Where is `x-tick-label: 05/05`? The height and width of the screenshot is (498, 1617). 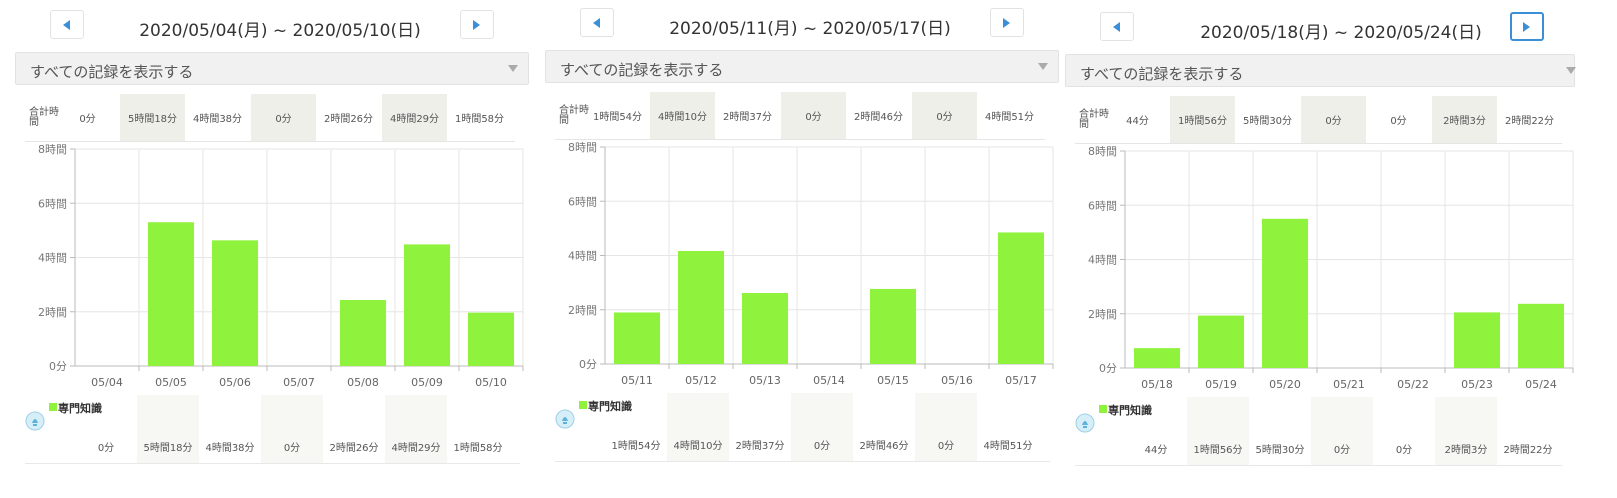 x-tick-label: 05/05 is located at coordinates (171, 382).